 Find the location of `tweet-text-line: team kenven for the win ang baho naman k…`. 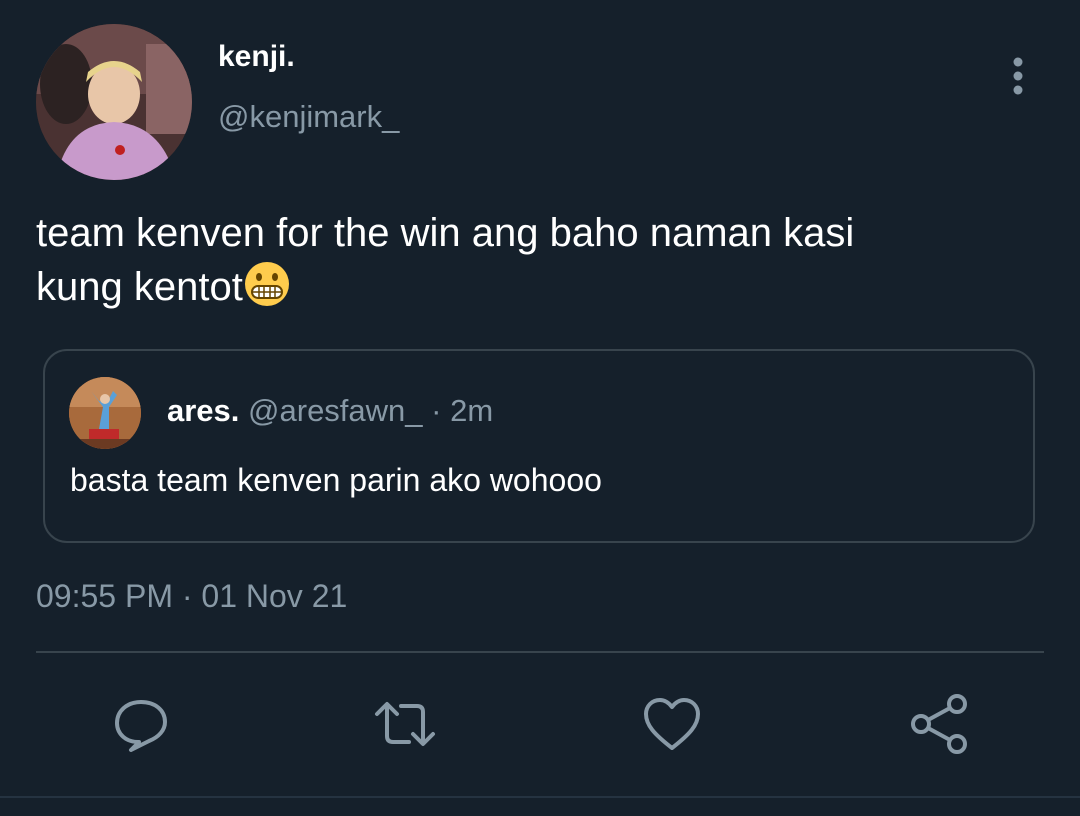

tweet-text-line: team kenven for the win ang baho naman k… is located at coordinates (445, 233).